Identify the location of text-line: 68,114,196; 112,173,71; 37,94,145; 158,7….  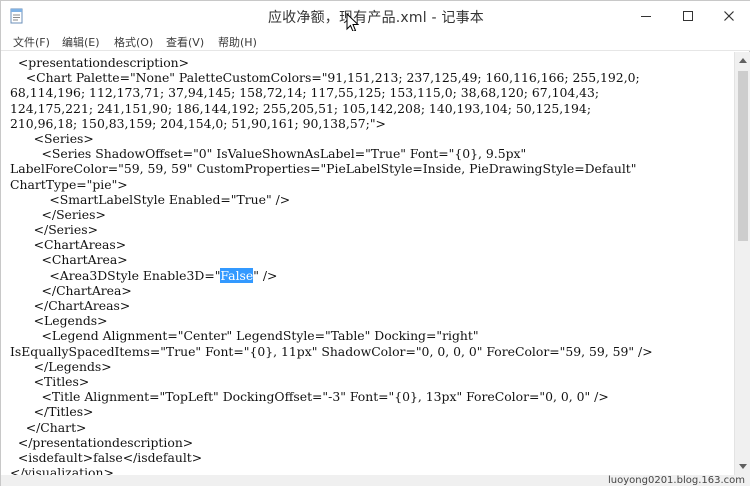
(331, 92).